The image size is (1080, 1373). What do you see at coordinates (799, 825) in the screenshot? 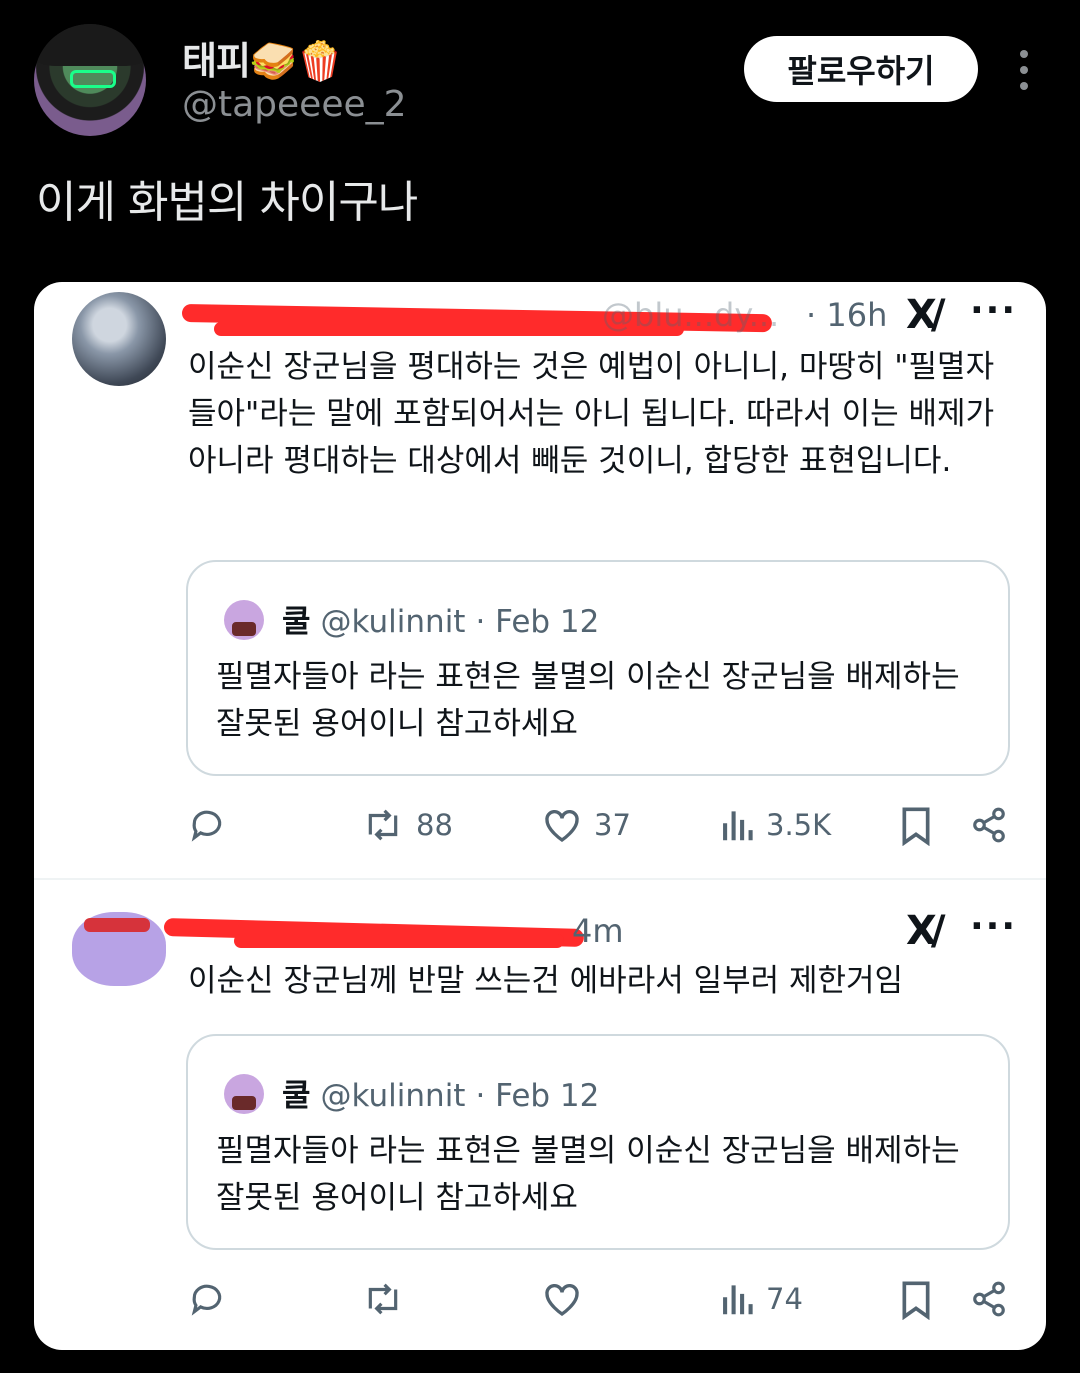
I see `views-count: 3.5K` at bounding box center [799, 825].